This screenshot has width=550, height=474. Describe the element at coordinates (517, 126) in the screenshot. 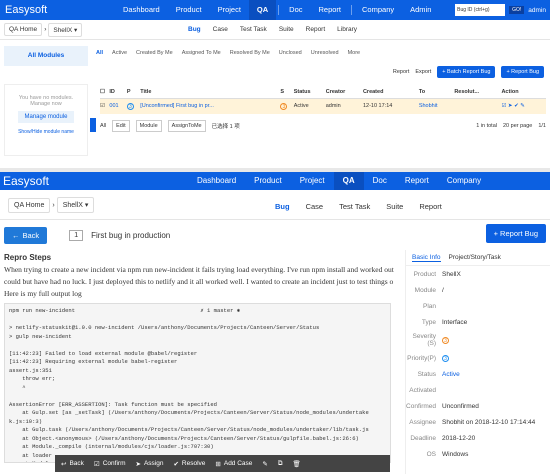

I see `per-page-select: 20 per page` at that location.